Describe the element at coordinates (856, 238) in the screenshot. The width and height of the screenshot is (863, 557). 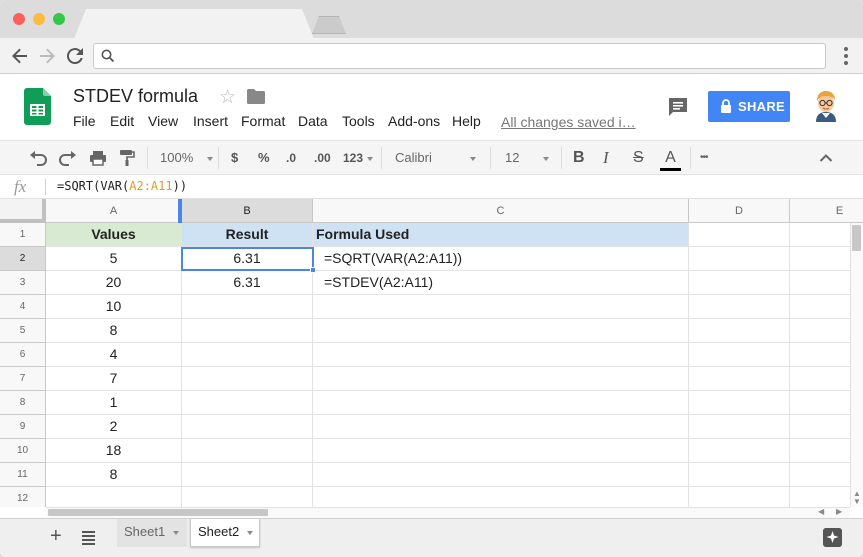
I see `vertical-scrollbar-thumb` at that location.